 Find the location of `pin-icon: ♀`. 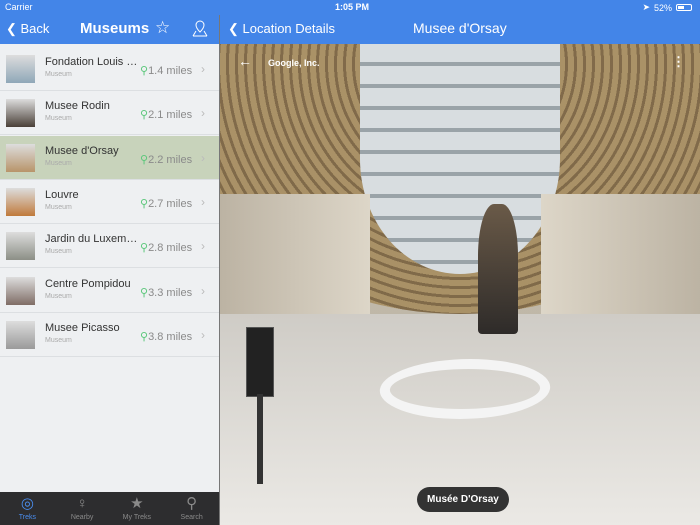

pin-icon: ♀ is located at coordinates (82, 503).